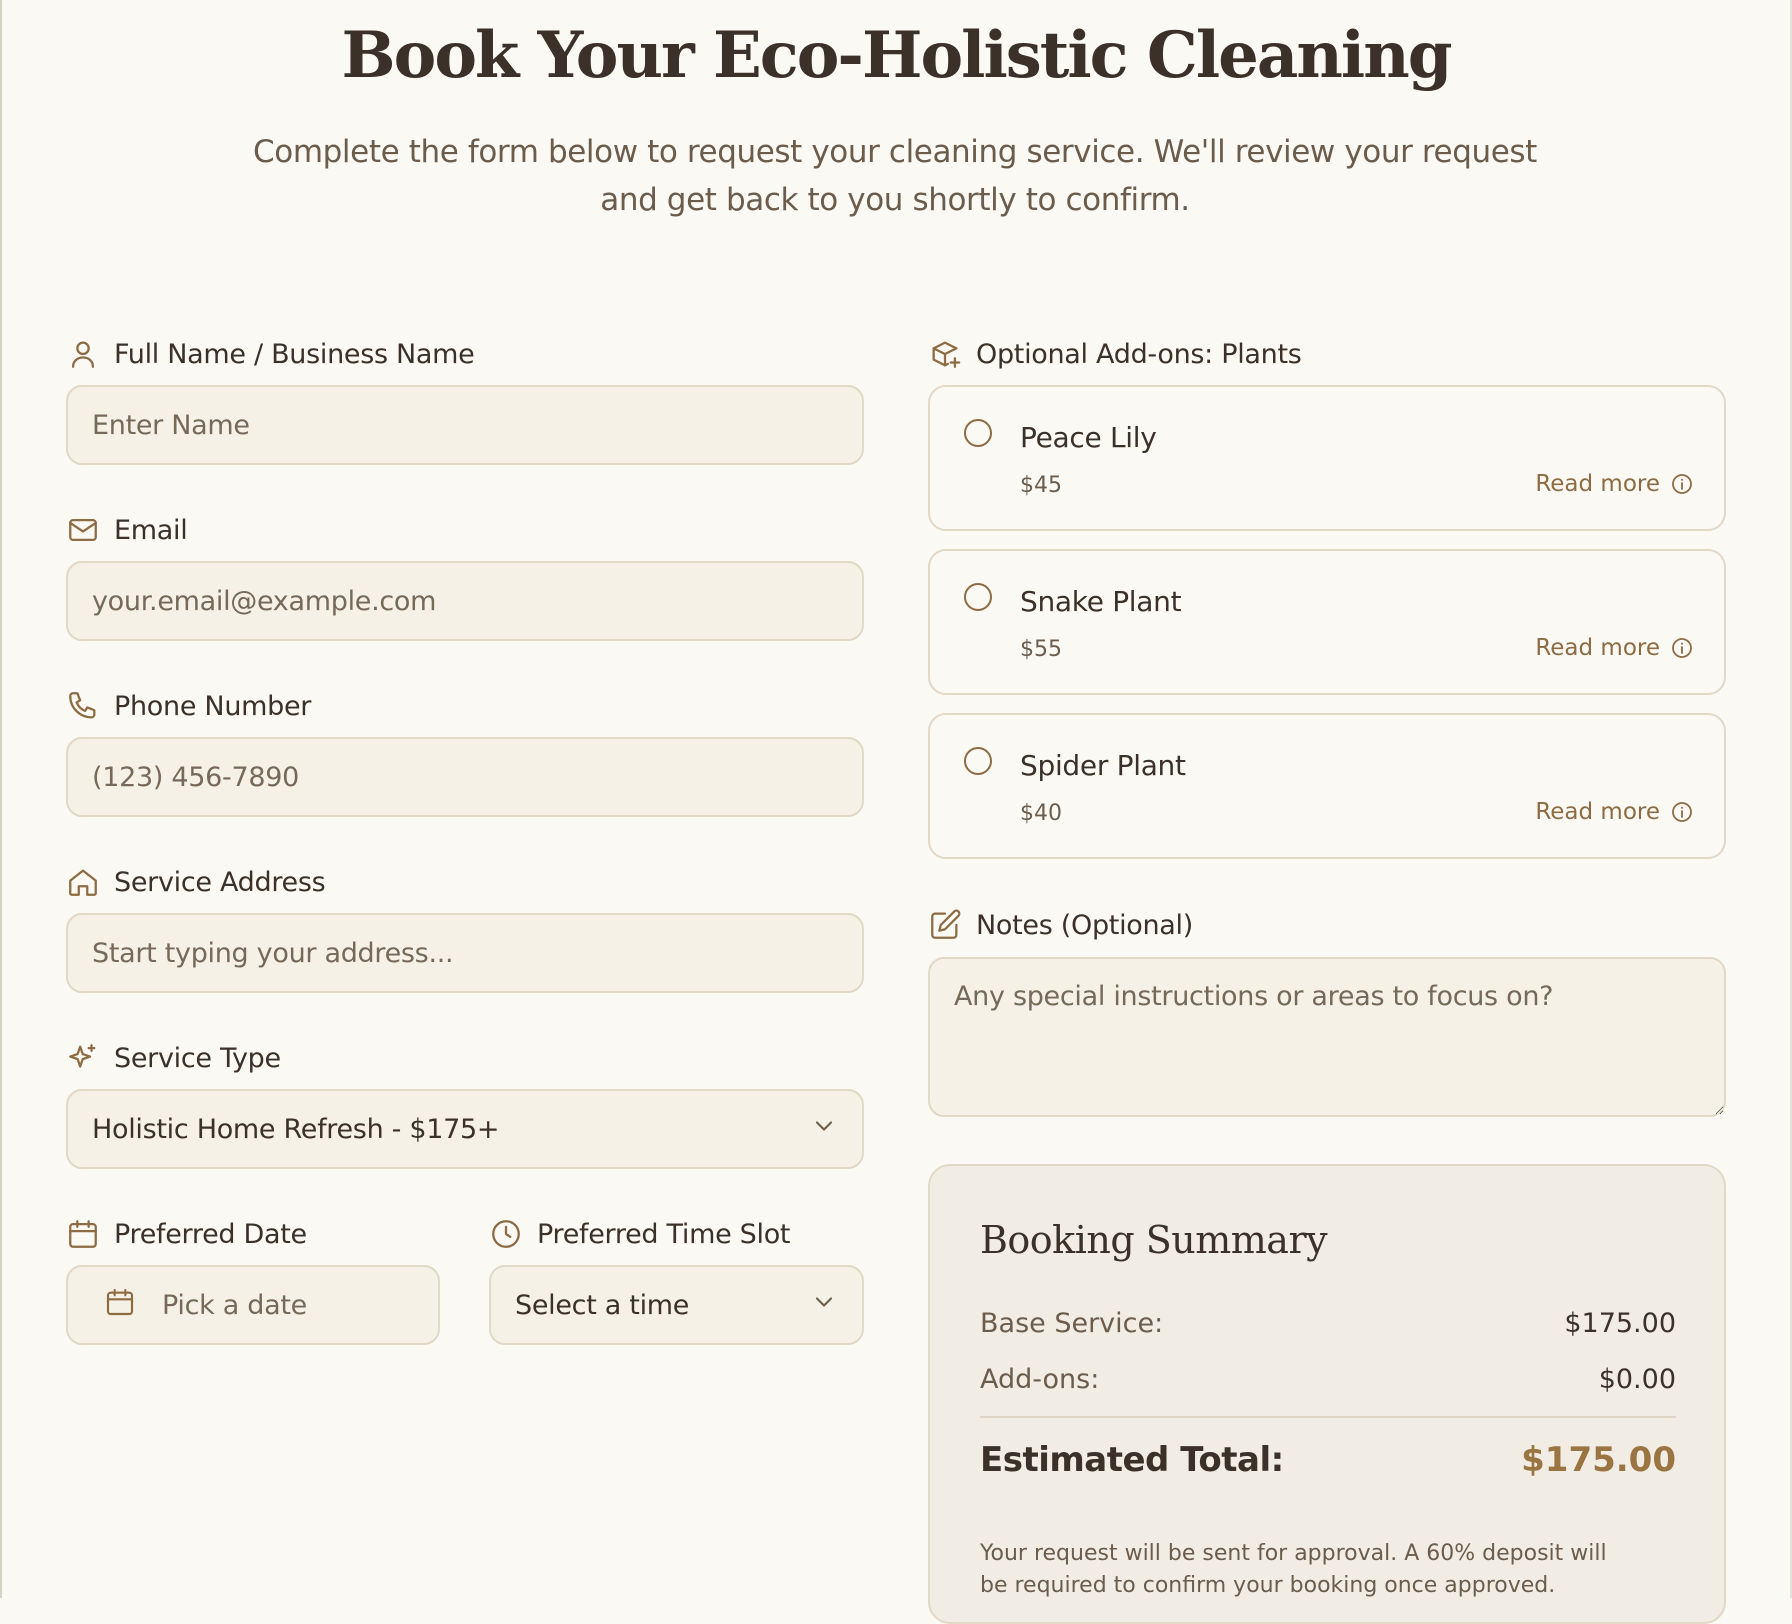  Describe the element at coordinates (1327, 622) in the screenshot. I see `addon-card-snake-plant: Snake Plant $55 Read more` at that location.